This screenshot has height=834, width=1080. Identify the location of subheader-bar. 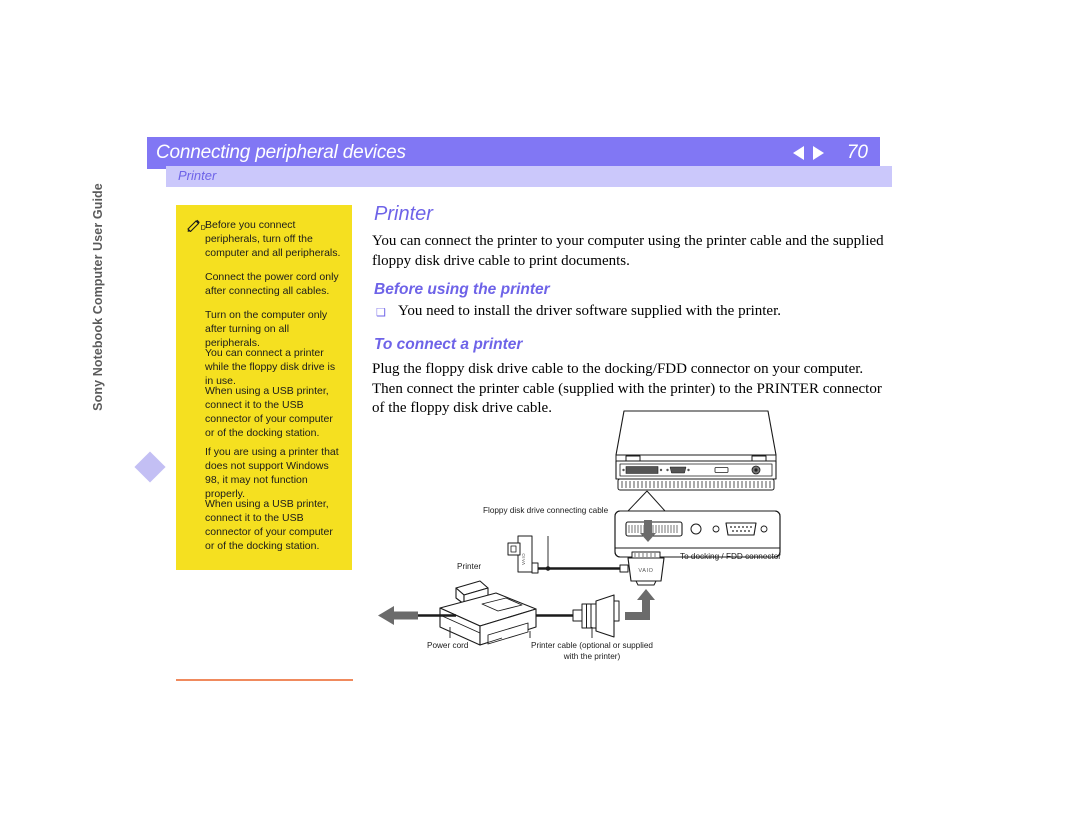
(529, 176).